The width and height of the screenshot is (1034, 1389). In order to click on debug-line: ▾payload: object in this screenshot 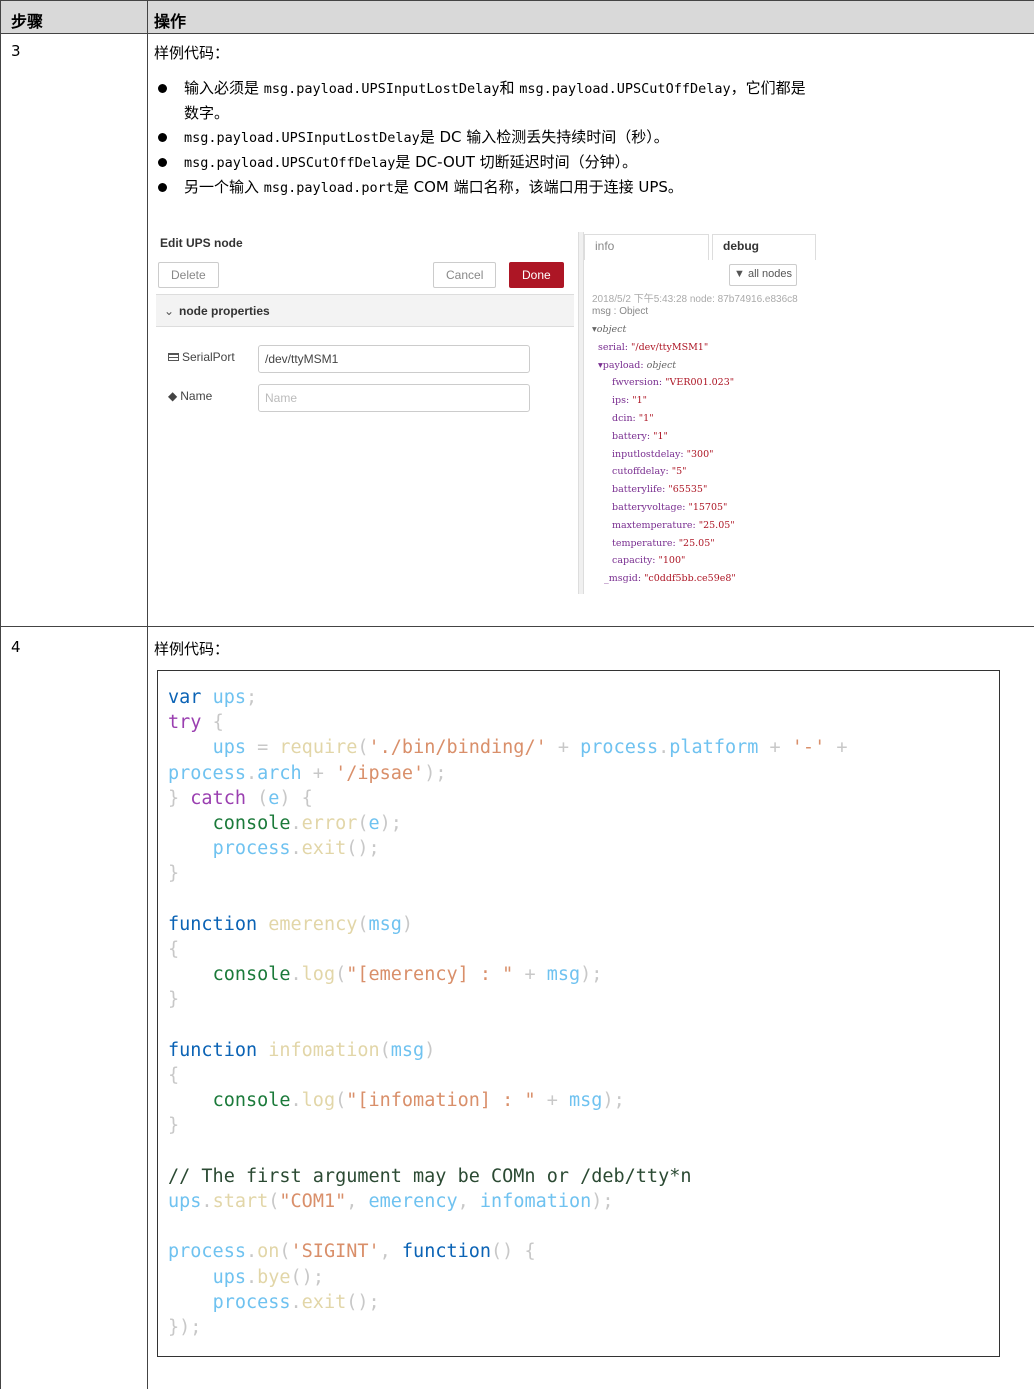, I will do `click(637, 365)`.